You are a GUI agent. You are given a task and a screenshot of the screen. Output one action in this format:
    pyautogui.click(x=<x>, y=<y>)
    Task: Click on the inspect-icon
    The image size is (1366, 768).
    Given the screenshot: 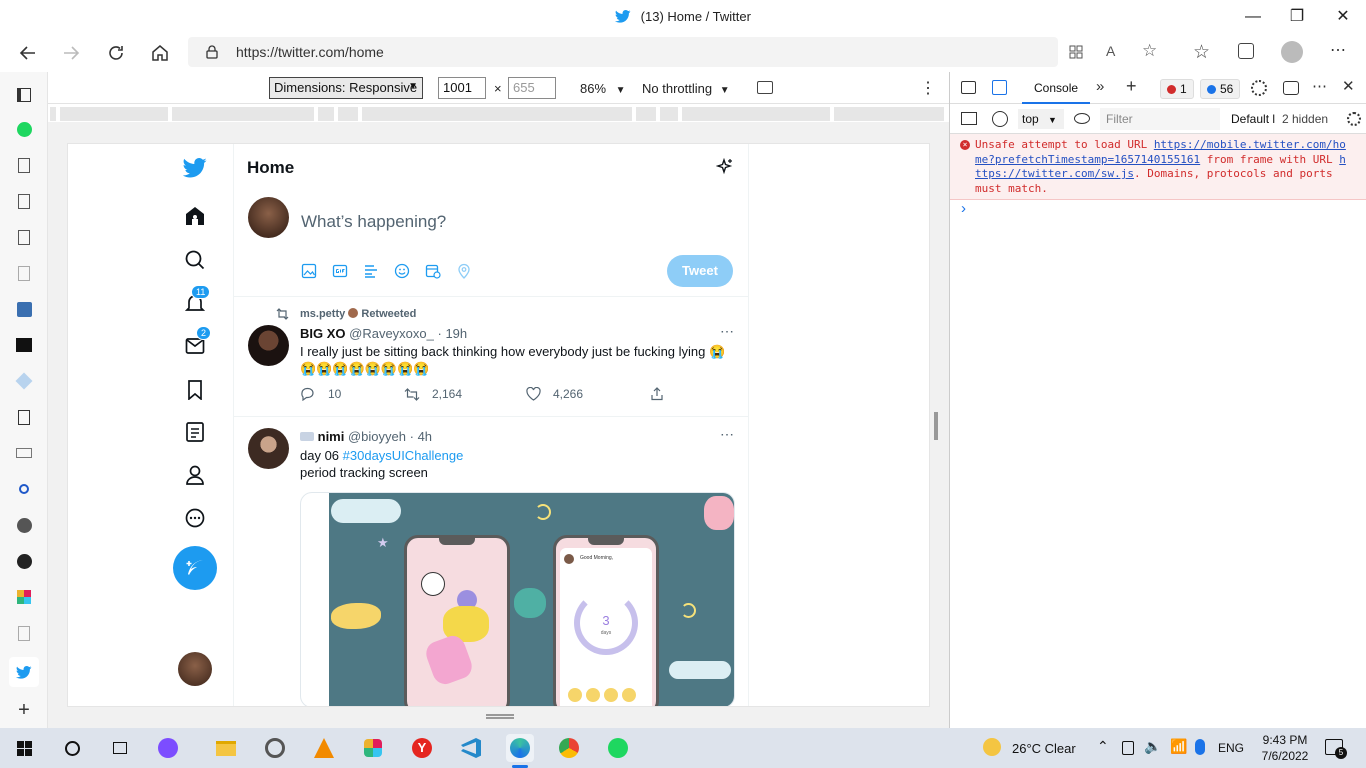 What is the action you would take?
    pyautogui.click(x=968, y=87)
    